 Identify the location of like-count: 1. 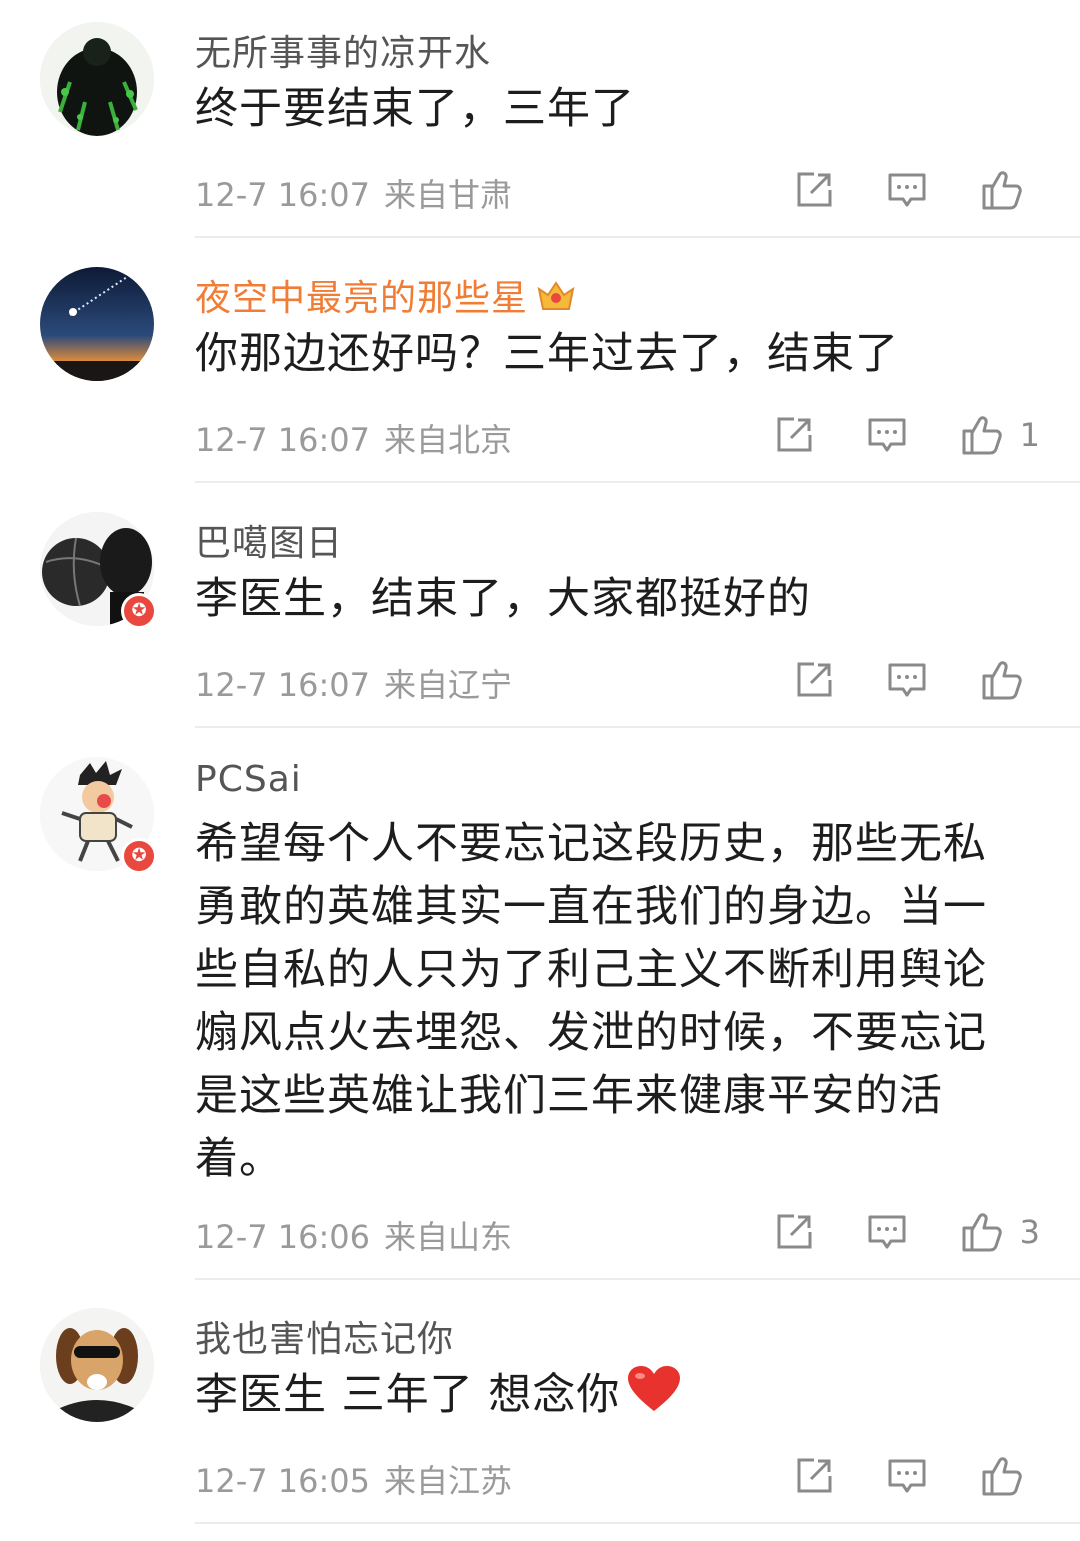
(1029, 435).